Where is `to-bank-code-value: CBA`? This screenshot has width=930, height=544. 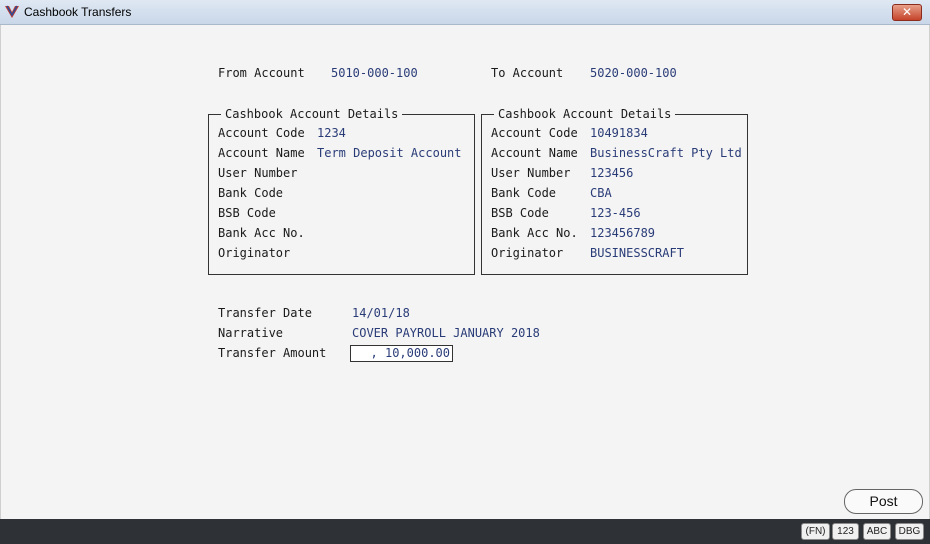 to-bank-code-value: CBA is located at coordinates (601, 193).